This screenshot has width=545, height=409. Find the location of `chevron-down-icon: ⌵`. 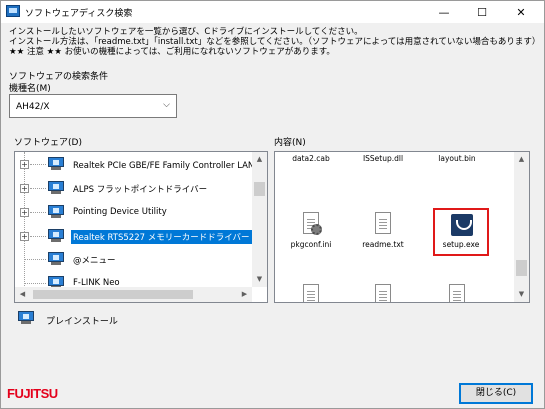

chevron-down-icon: ⌵ is located at coordinates (166, 105).